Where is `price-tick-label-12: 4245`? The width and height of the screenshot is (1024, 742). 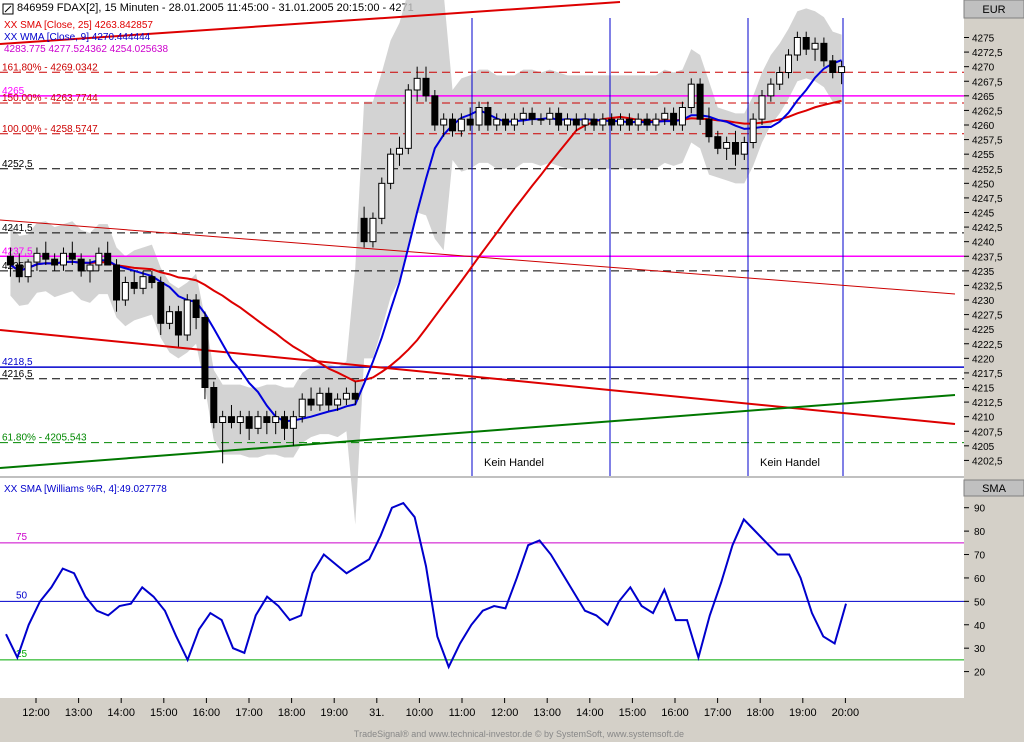
price-tick-label-12: 4245 is located at coordinates (983, 214).